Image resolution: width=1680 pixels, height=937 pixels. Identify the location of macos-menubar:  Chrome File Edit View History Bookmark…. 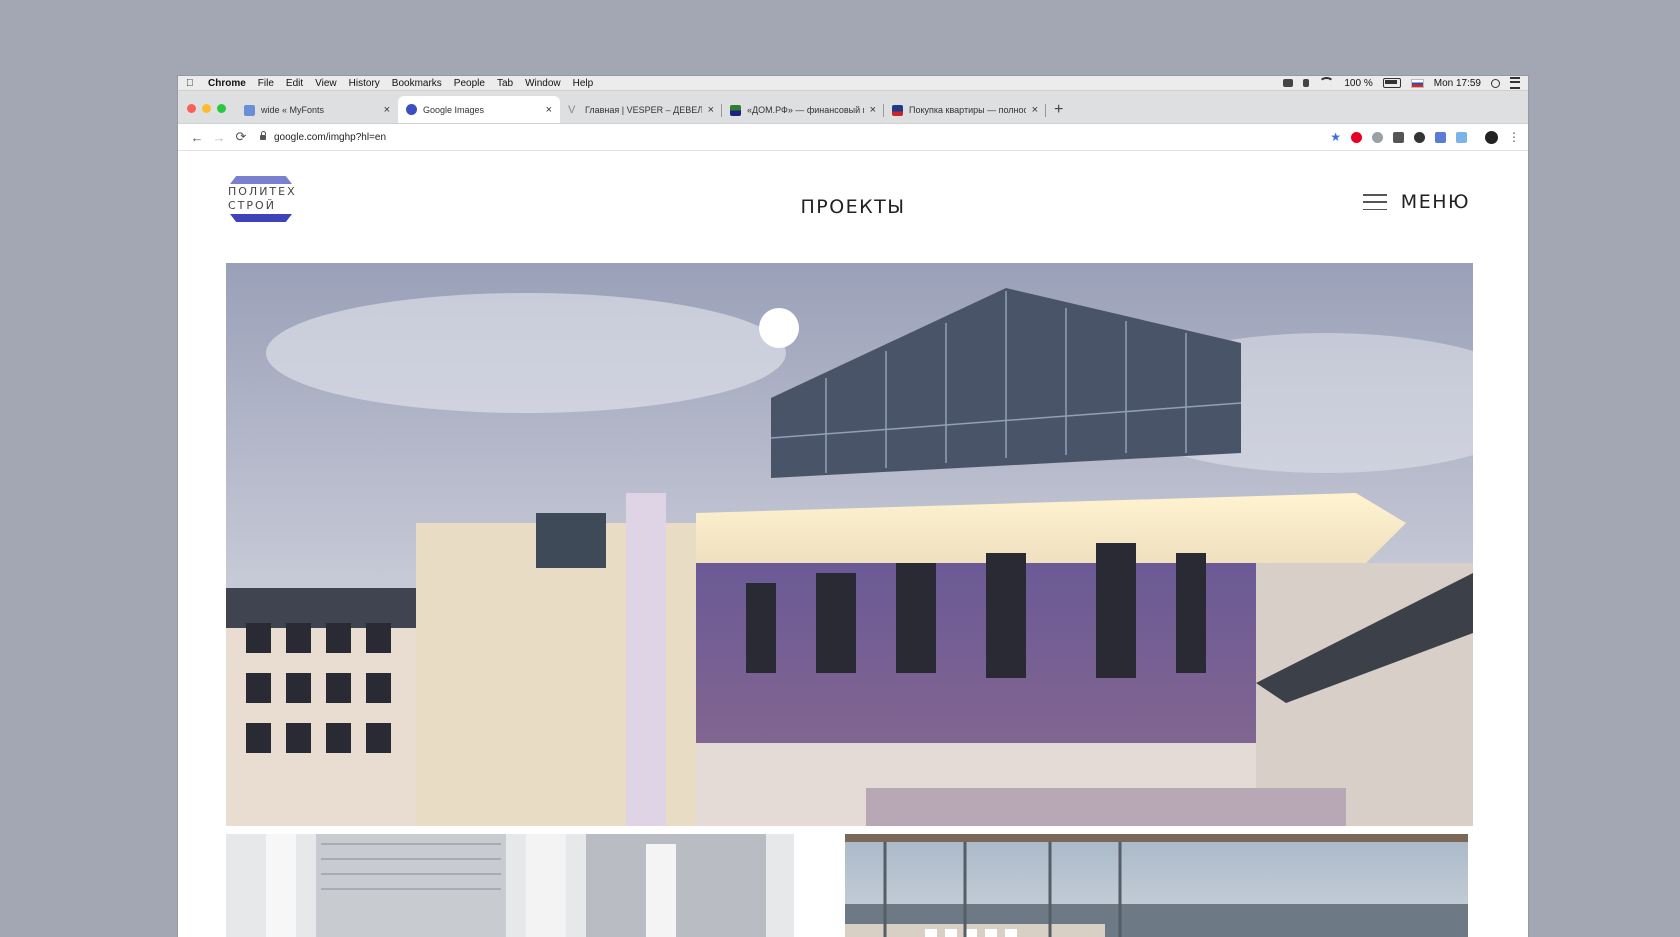
(853, 83).